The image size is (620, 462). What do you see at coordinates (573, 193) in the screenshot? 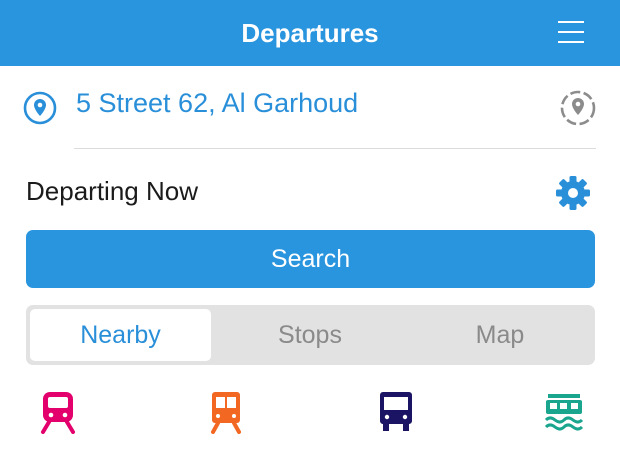
I see `gear-icon` at bounding box center [573, 193].